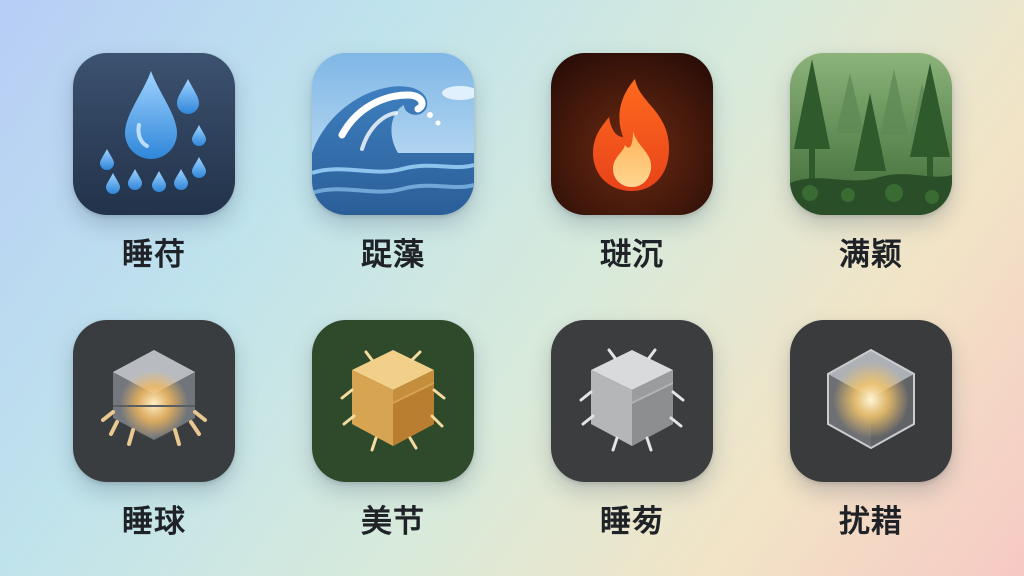  I want to click on app-tile-stone: 睡茐, so click(632, 430).